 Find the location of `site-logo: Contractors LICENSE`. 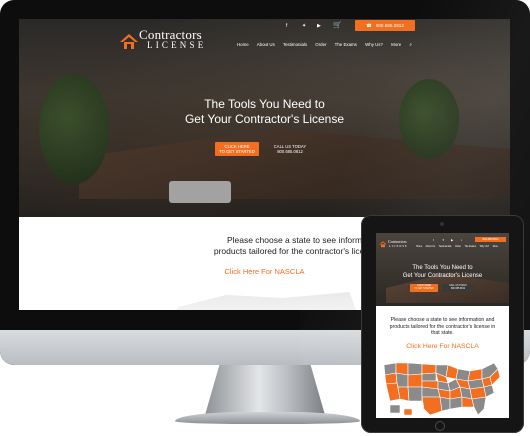

site-logo: Contractors LICENSE is located at coordinates (166, 40).